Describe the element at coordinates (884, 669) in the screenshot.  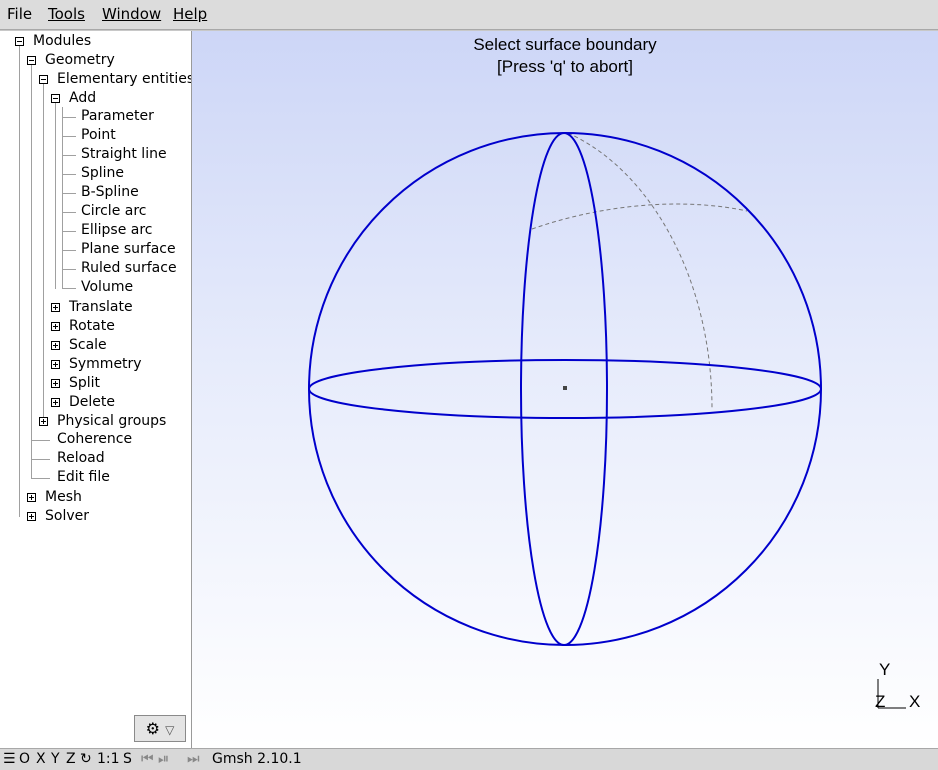
I see `axis-y-label: Y` at that location.